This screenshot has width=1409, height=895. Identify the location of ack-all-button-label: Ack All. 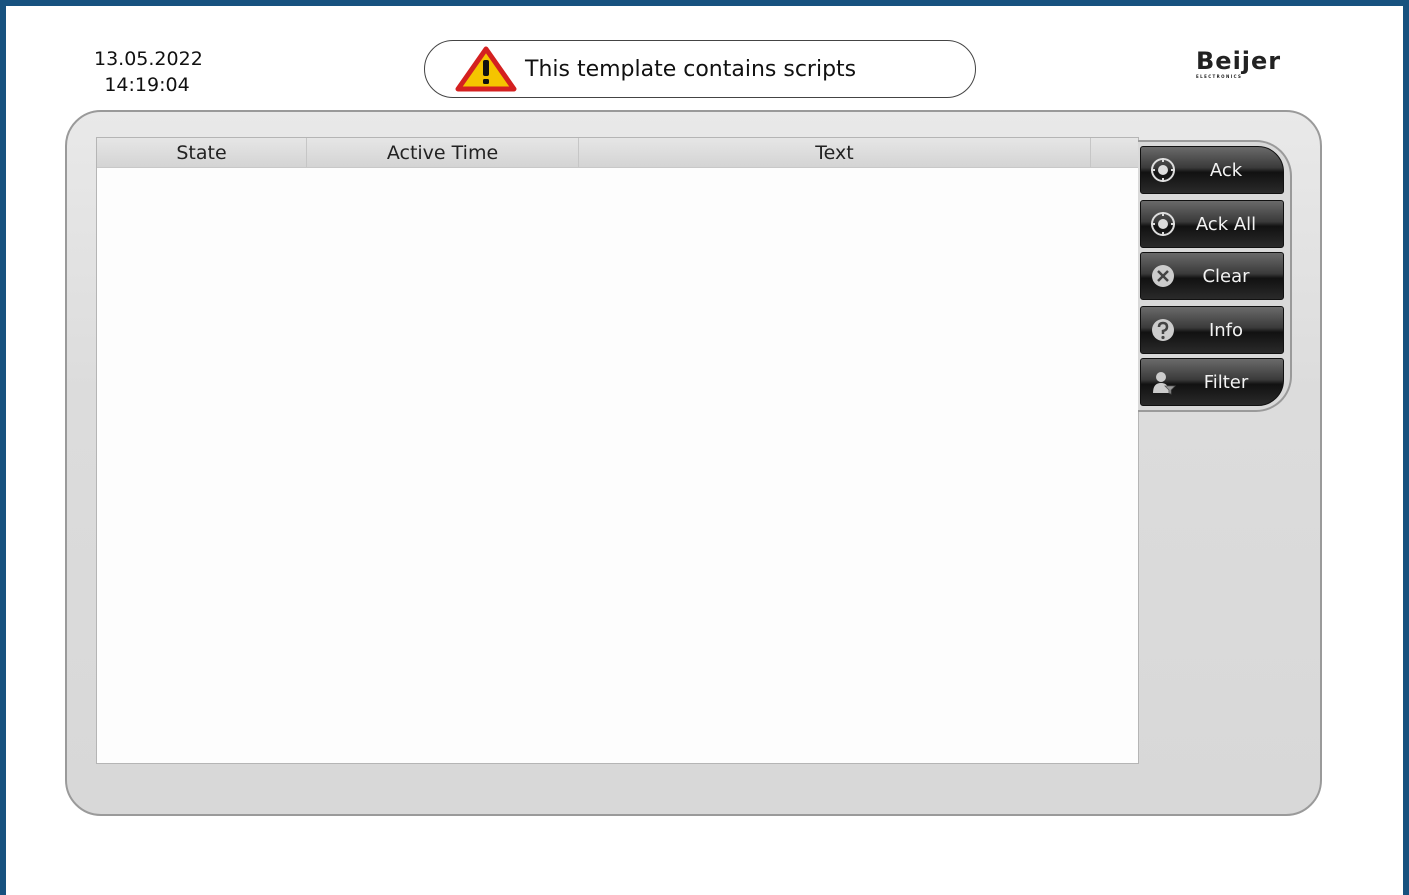
(1226, 224).